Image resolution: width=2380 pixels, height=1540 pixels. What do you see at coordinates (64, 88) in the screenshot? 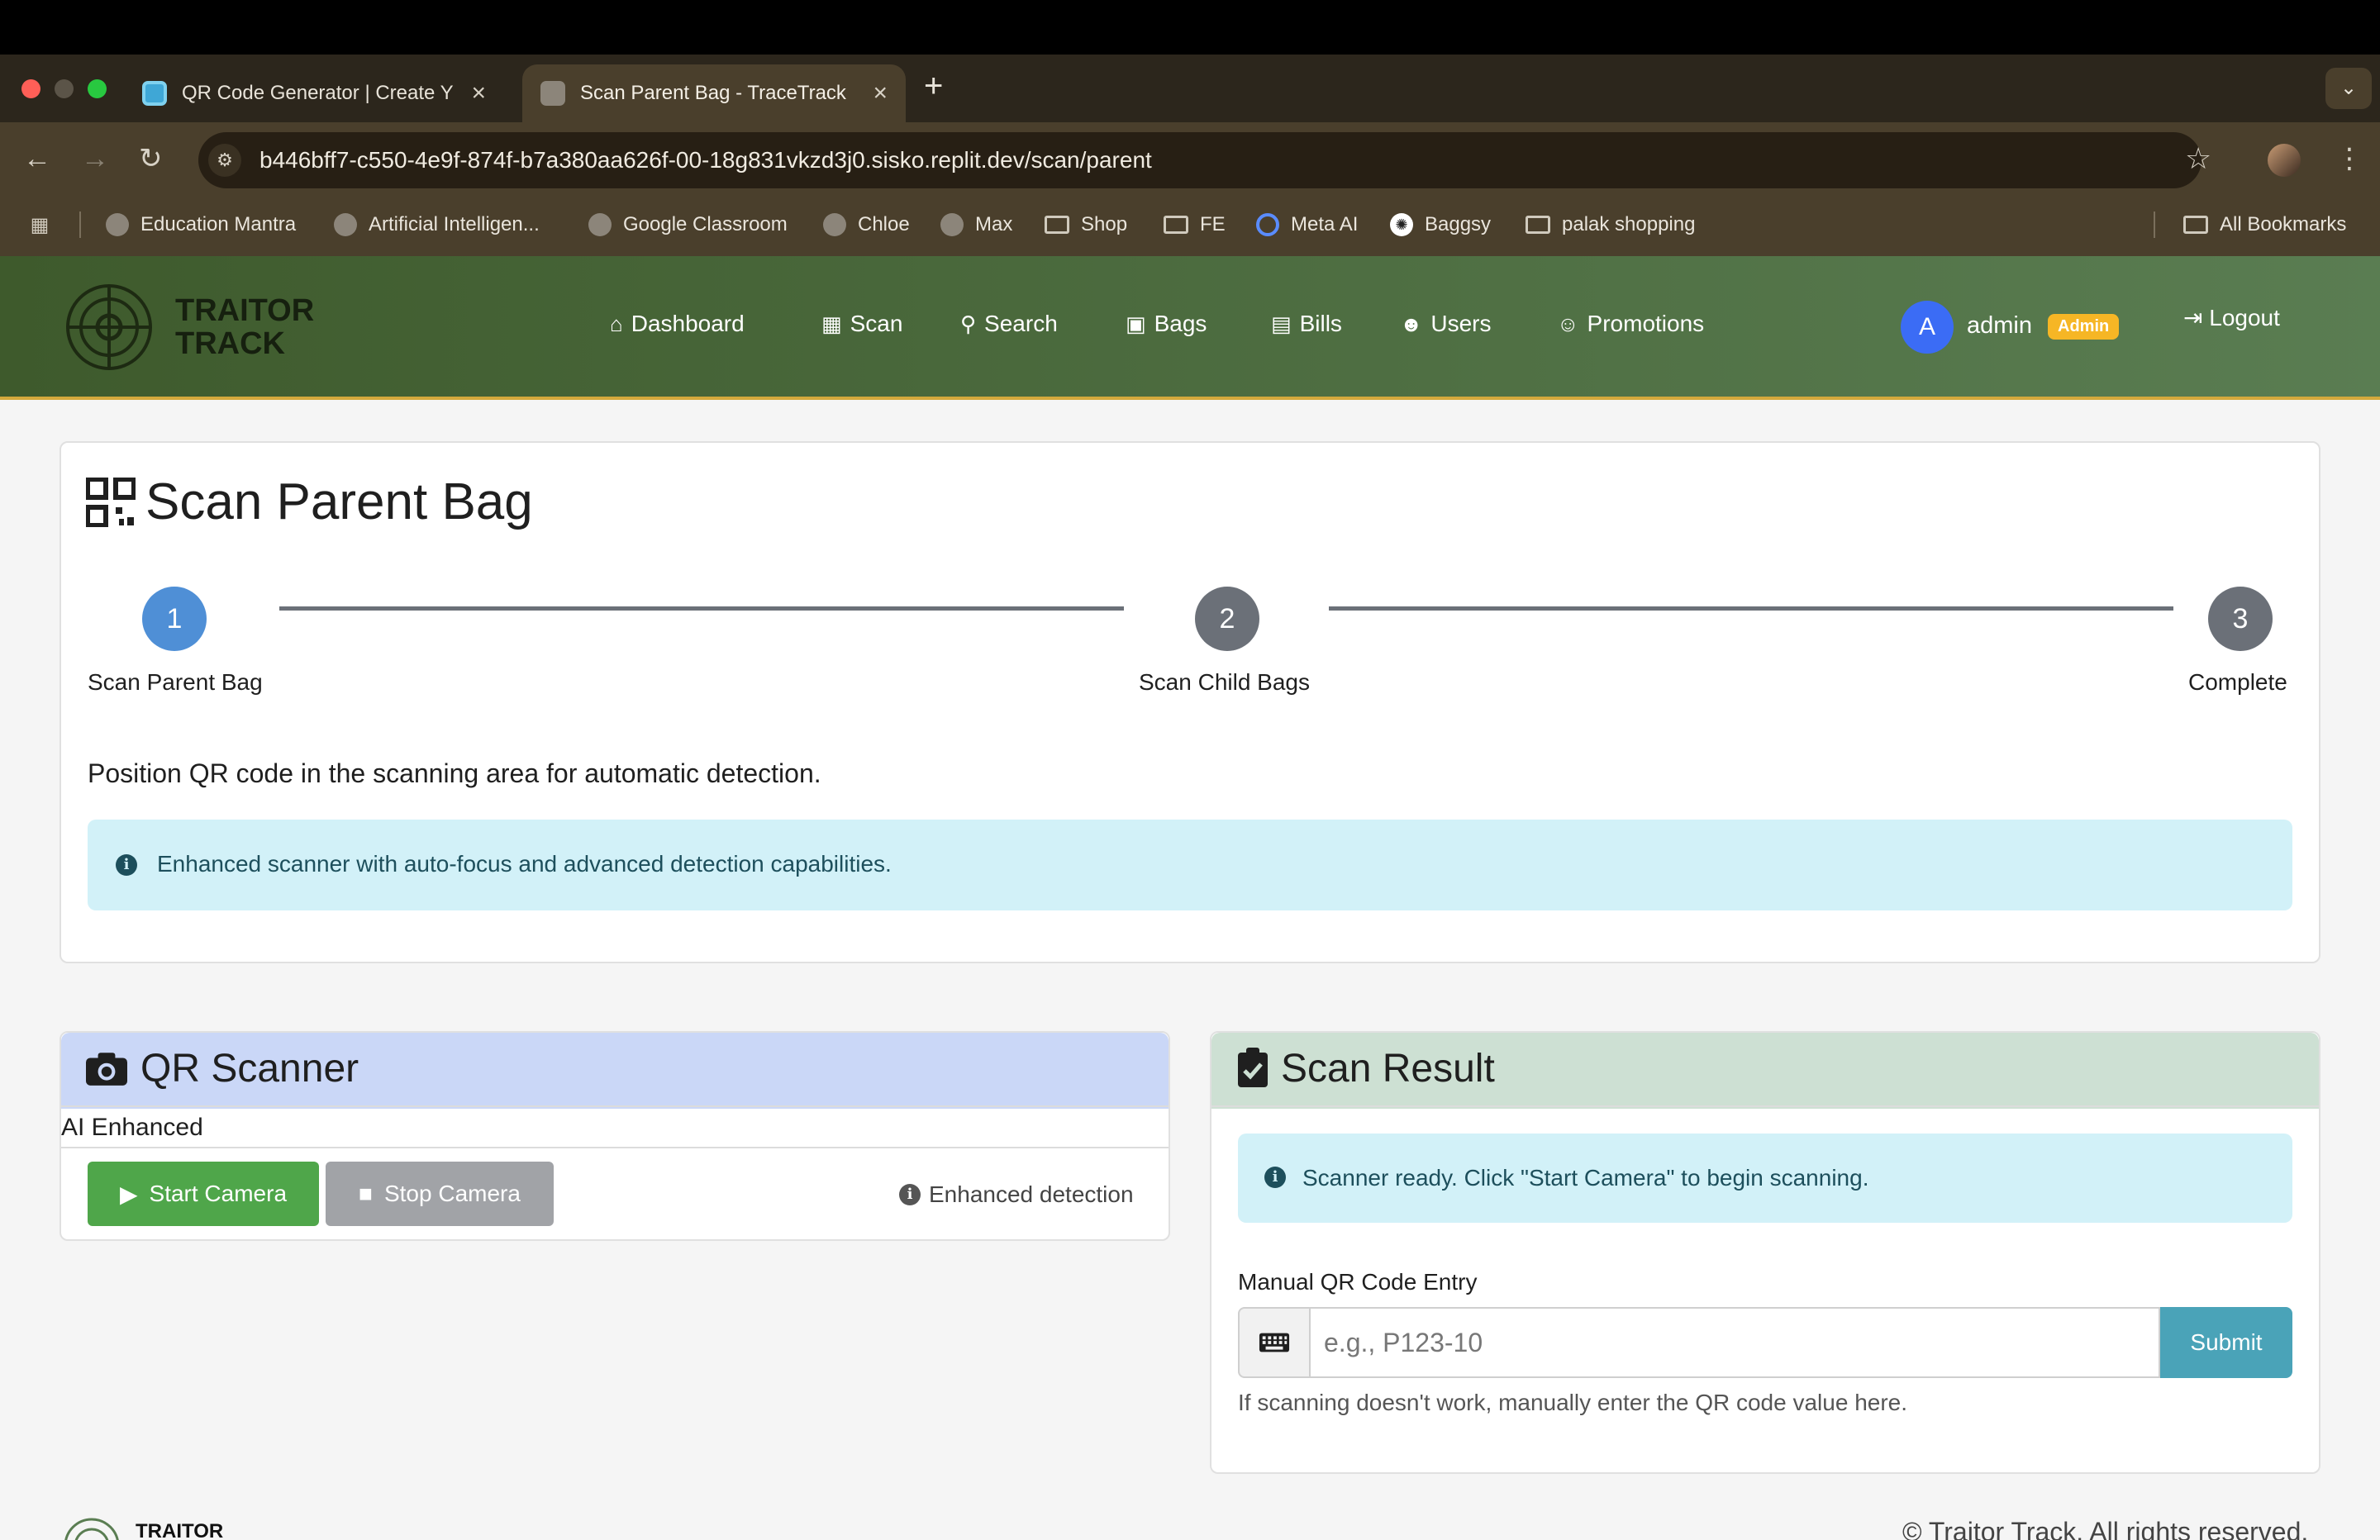
I see `window-minimize-button` at bounding box center [64, 88].